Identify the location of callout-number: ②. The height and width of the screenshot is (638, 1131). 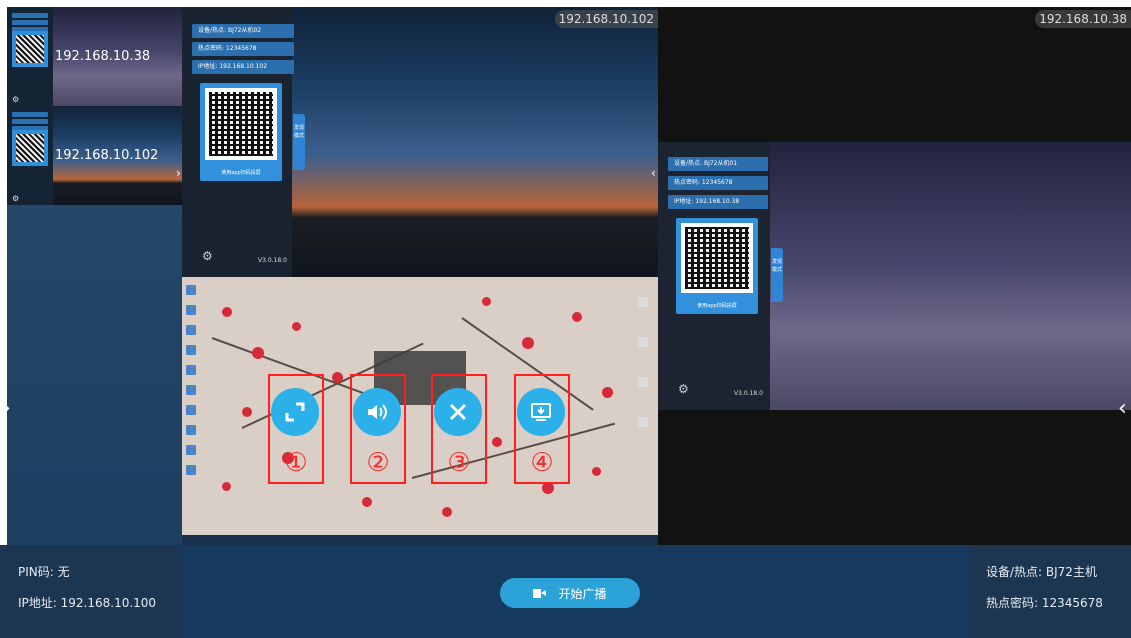
(378, 463).